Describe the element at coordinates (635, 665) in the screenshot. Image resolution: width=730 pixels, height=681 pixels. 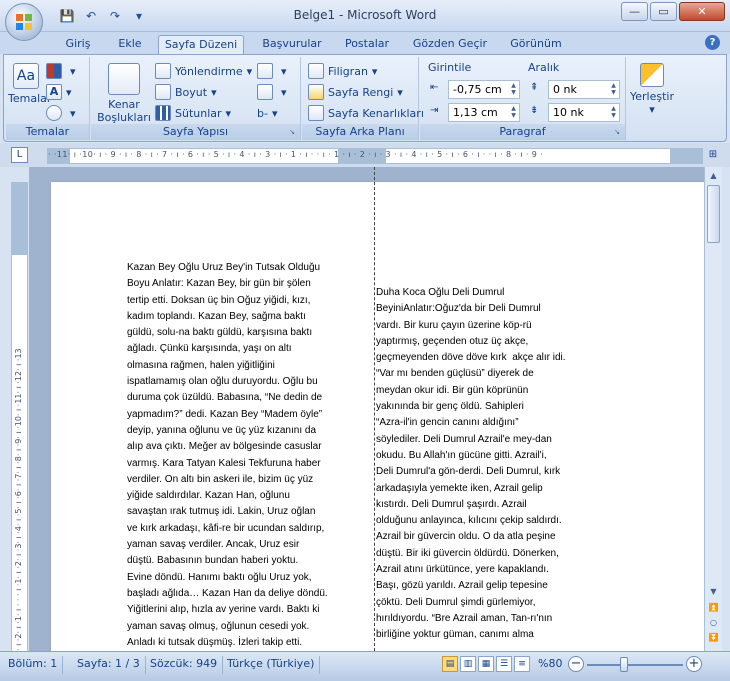
I see `zoom-slider-track` at that location.